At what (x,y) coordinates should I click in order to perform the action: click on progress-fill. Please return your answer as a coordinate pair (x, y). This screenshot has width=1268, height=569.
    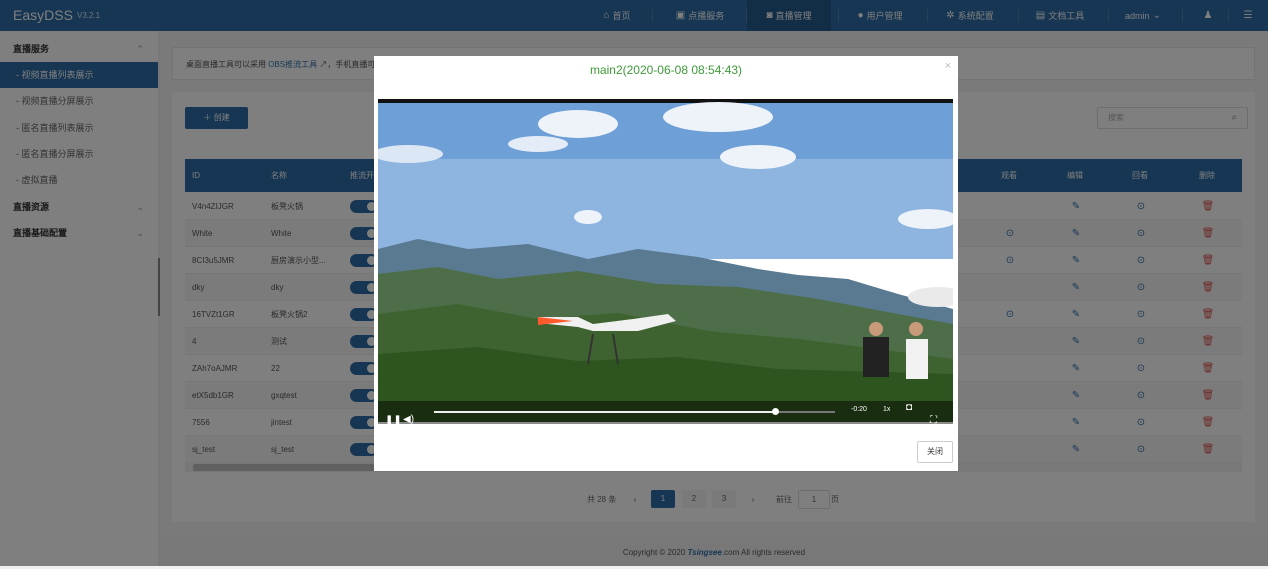
    Looking at the image, I should click on (604, 412).